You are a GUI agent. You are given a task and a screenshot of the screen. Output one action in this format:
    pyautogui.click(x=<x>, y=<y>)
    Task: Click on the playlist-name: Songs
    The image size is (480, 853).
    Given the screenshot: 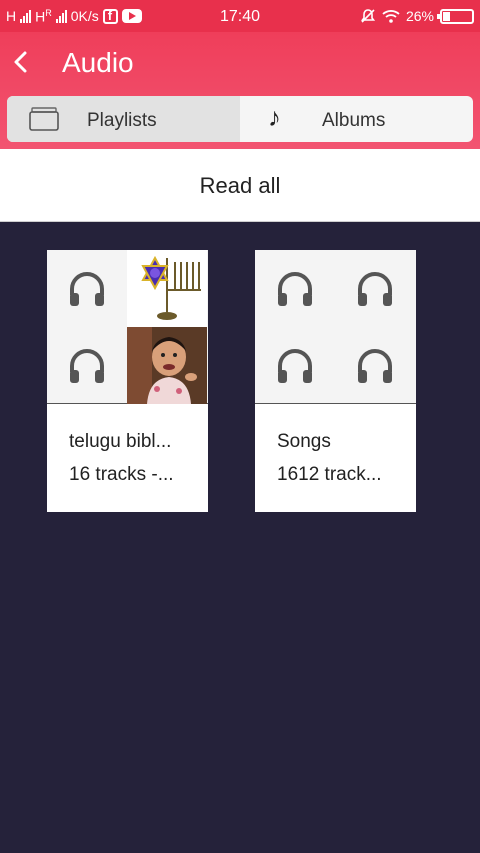 What is the action you would take?
    pyautogui.click(x=304, y=441)
    